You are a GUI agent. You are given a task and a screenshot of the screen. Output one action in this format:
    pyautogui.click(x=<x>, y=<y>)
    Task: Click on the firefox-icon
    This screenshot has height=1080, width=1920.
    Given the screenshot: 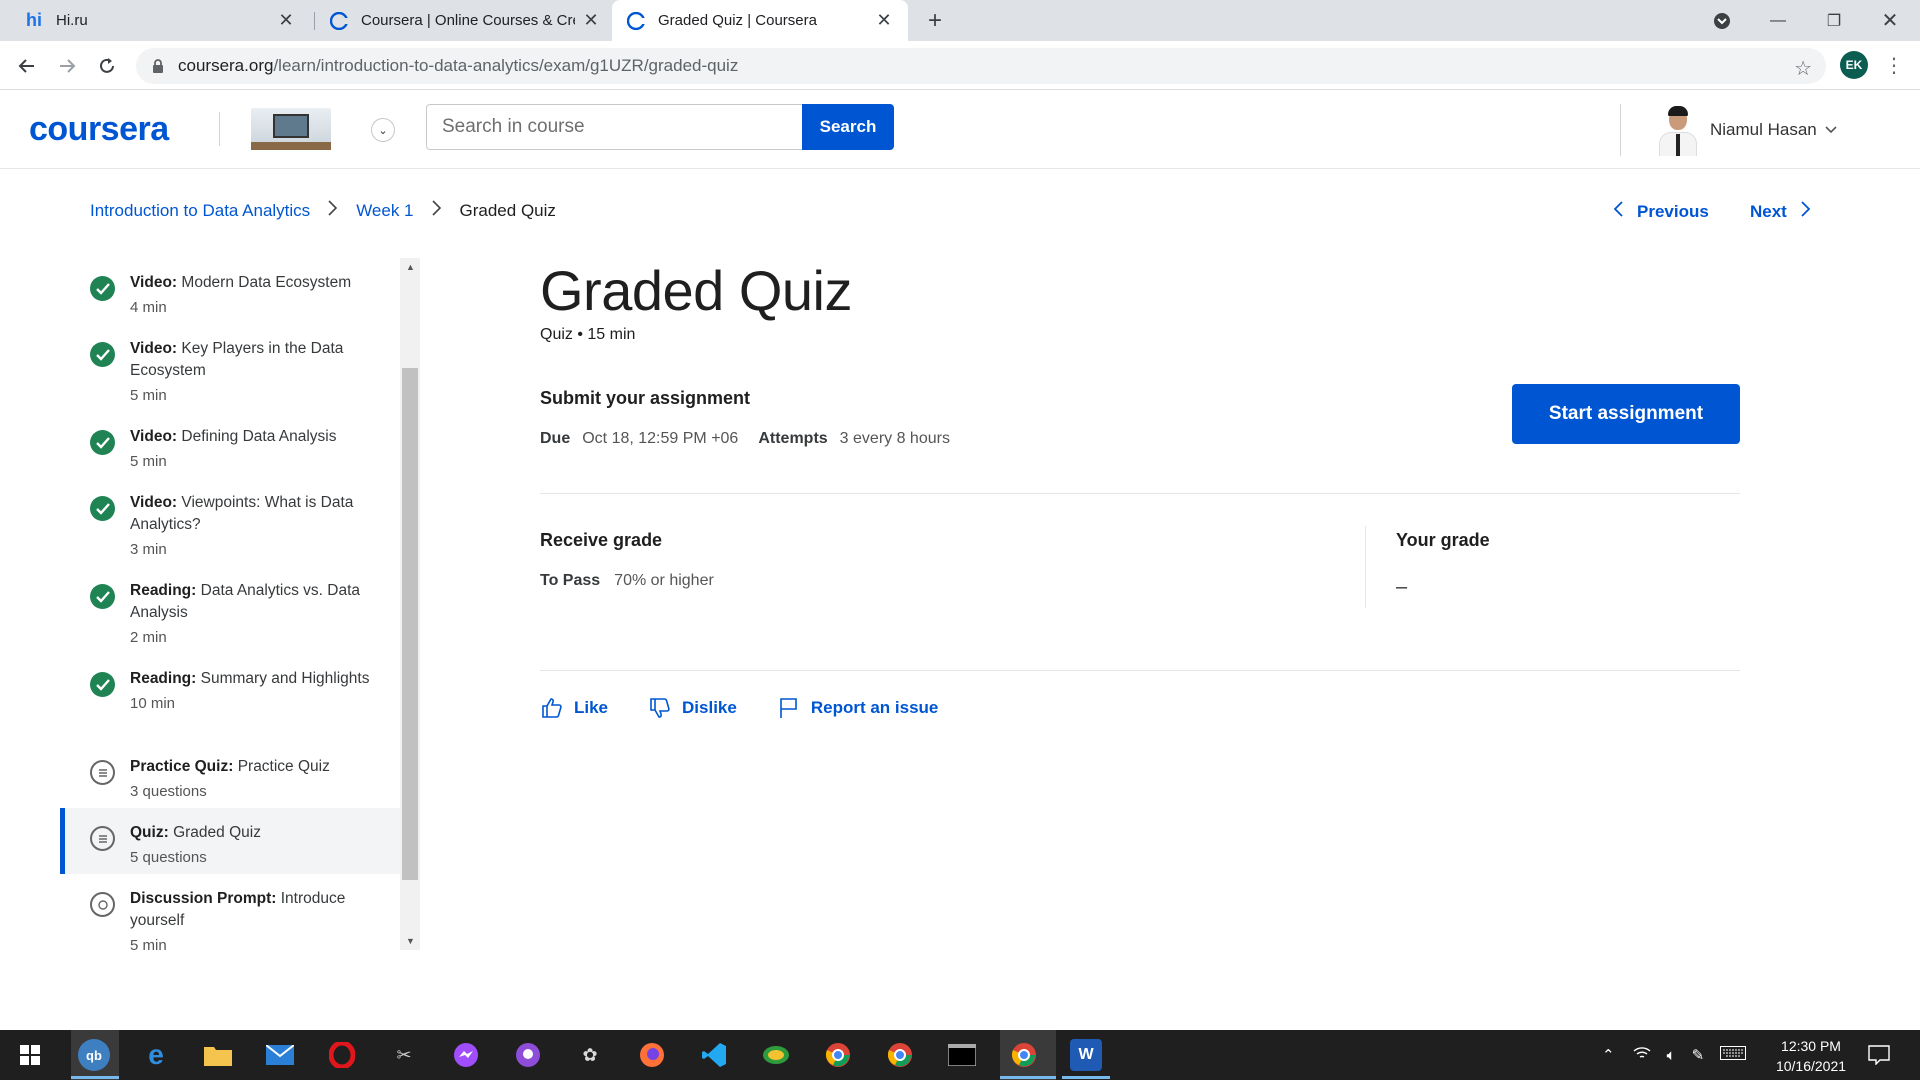 What is the action you would take?
    pyautogui.click(x=652, y=1055)
    